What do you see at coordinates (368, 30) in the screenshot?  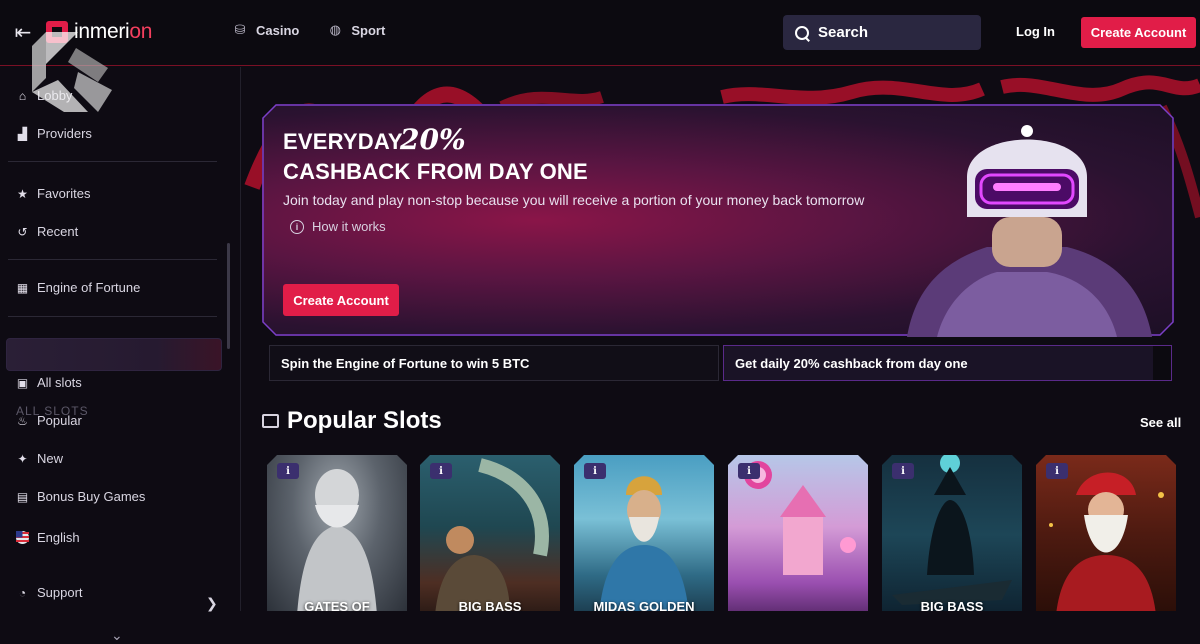 I see `nav-sport-label: Sport` at bounding box center [368, 30].